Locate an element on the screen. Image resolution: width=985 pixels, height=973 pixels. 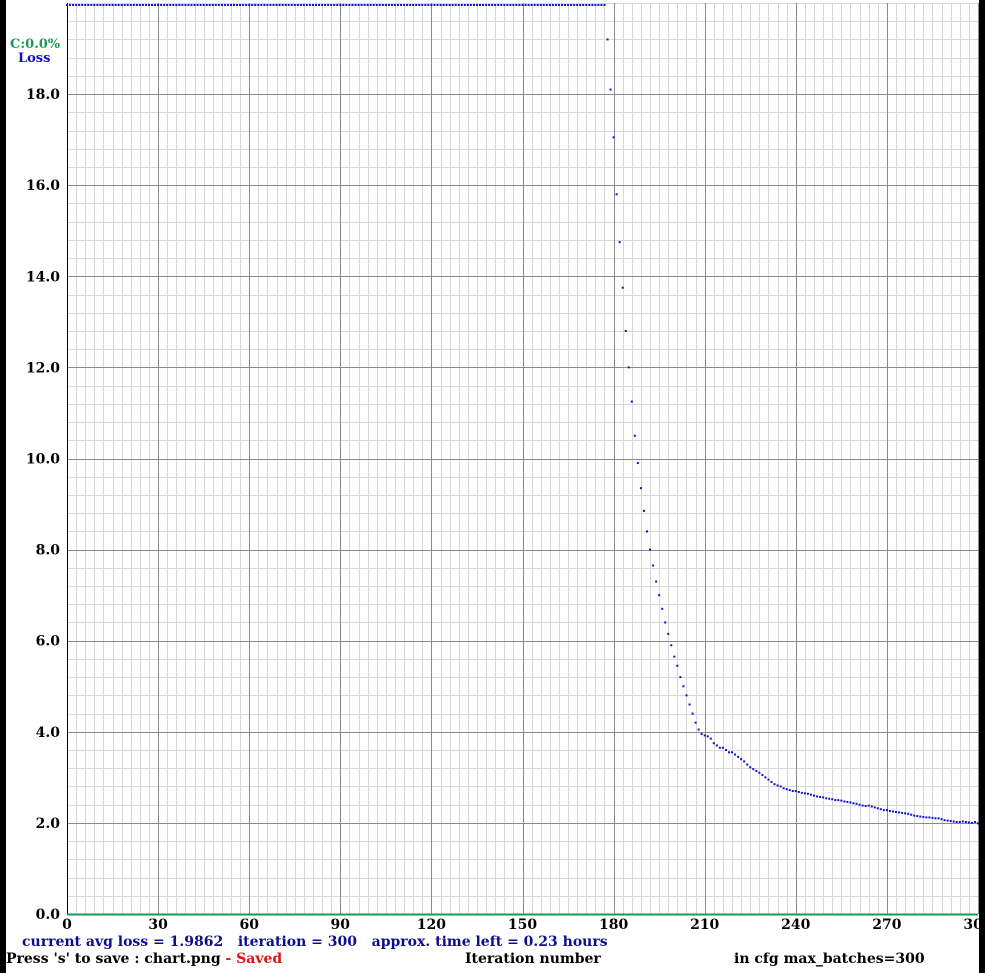
y-tick-label: 4.0 is located at coordinates (48, 733).